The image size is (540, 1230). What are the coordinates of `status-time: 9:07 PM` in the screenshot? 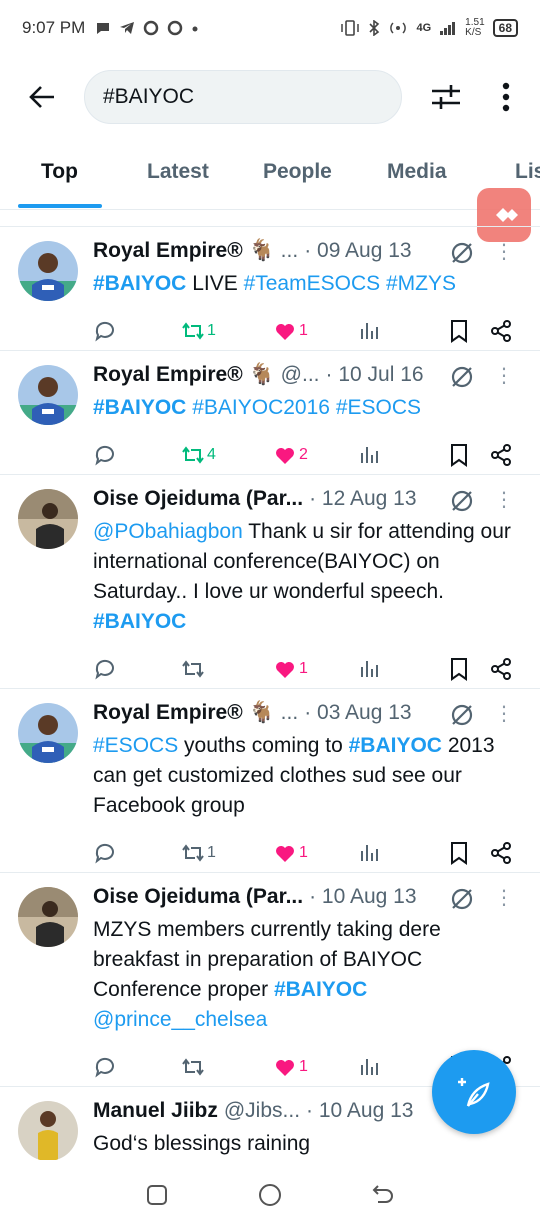 It's located at (54, 27).